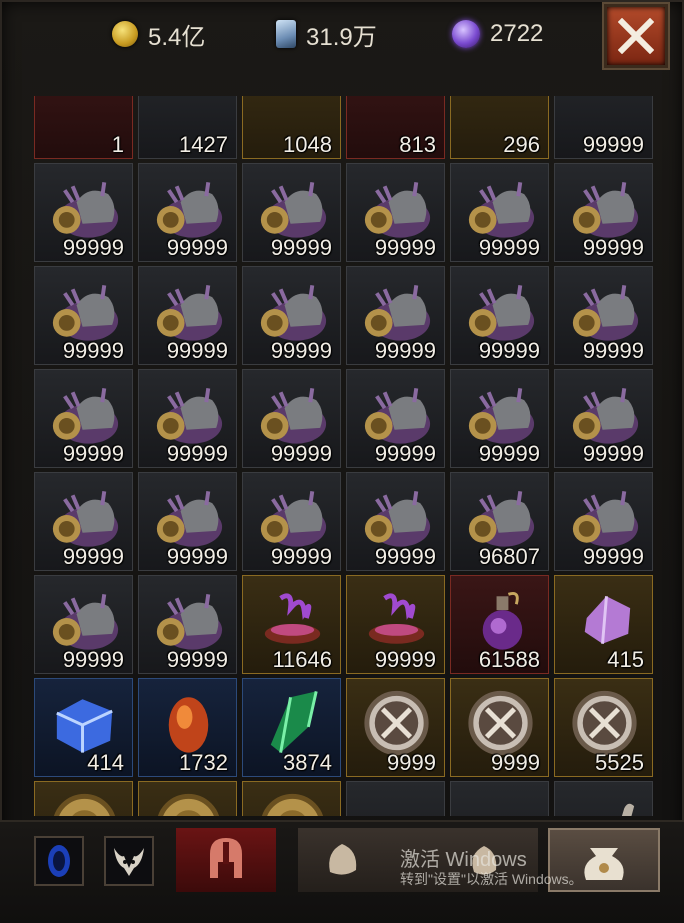 Image resolution: width=684 pixels, height=923 pixels. I want to click on inventory-slot: 414, so click(83, 727).